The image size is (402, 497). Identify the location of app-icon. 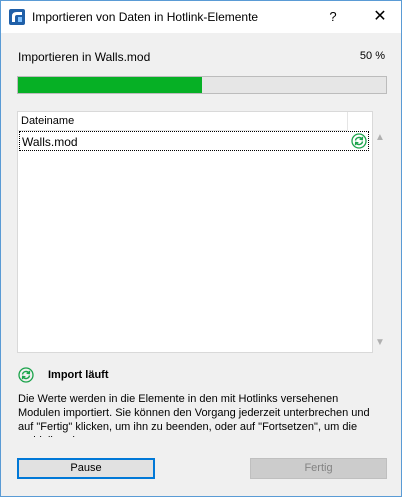
(17, 17).